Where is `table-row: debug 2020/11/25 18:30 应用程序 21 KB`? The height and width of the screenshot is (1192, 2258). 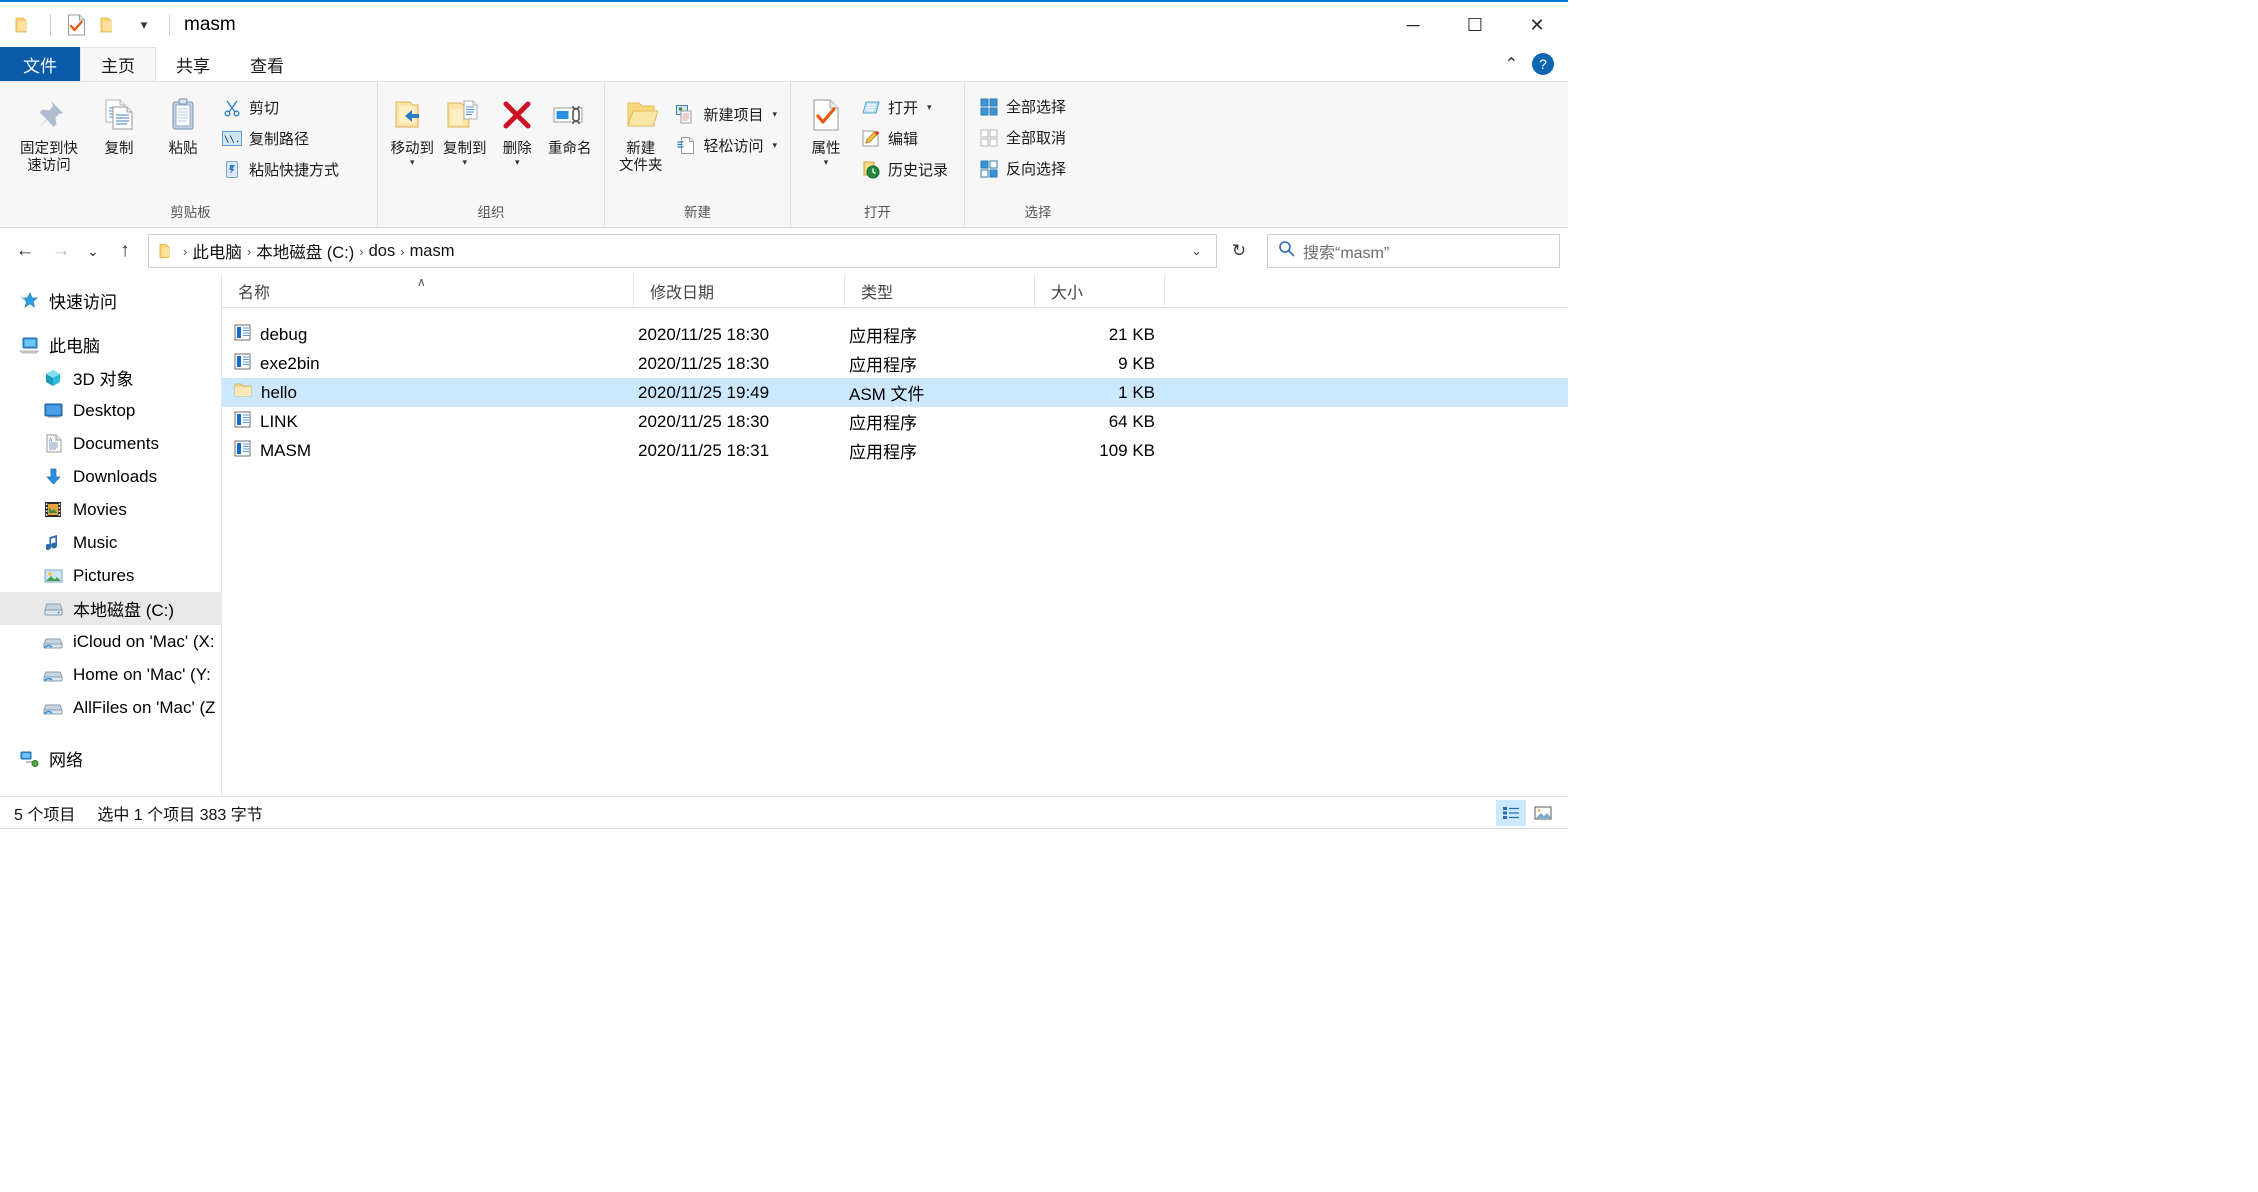
table-row: debug 2020/11/25 18:30 应用程序 21 KB is located at coordinates (895, 334).